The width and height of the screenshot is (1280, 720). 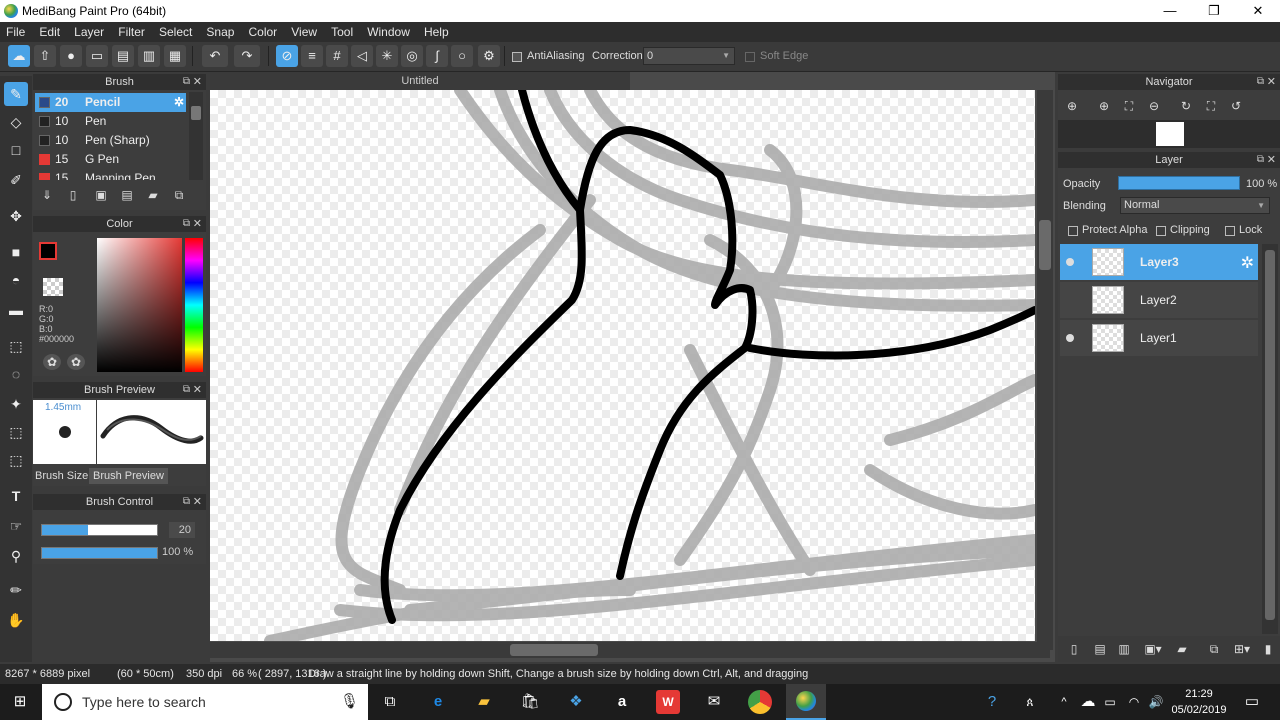 What do you see at coordinates (97, 56) in the screenshot?
I see `comment-icon: ▭` at bounding box center [97, 56].